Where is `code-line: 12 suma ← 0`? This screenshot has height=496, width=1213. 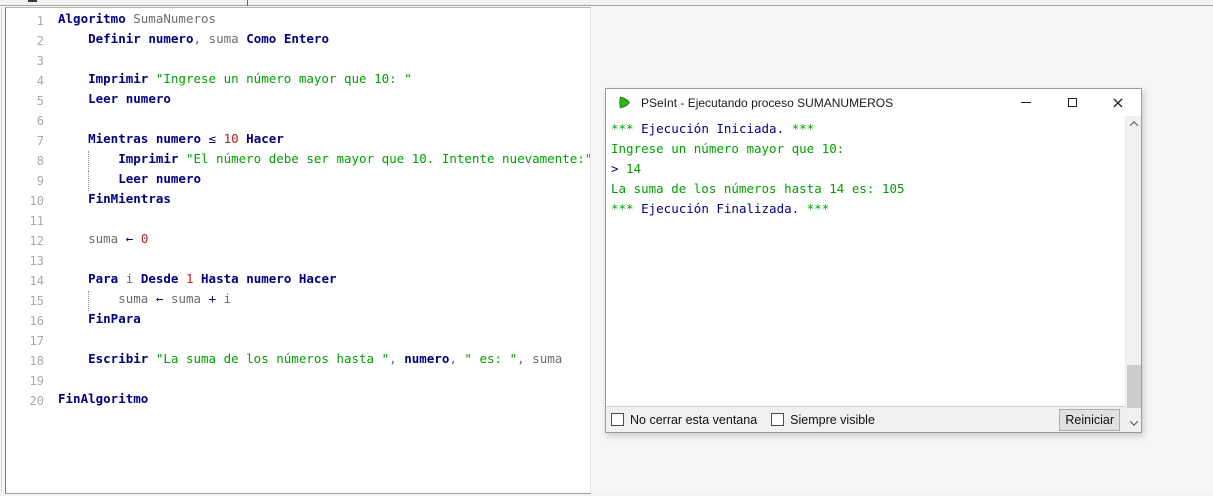 code-line: 12 suma ← 0 is located at coordinates (298, 241).